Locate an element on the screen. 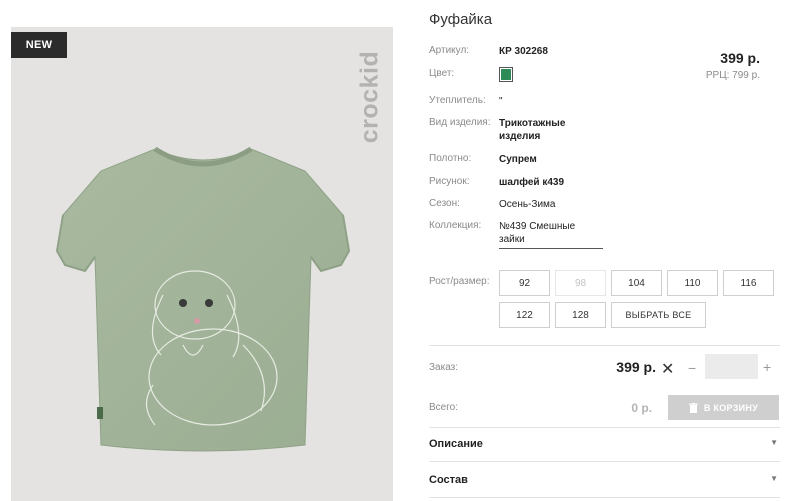  product-price: 399 р. is located at coordinates (740, 58).